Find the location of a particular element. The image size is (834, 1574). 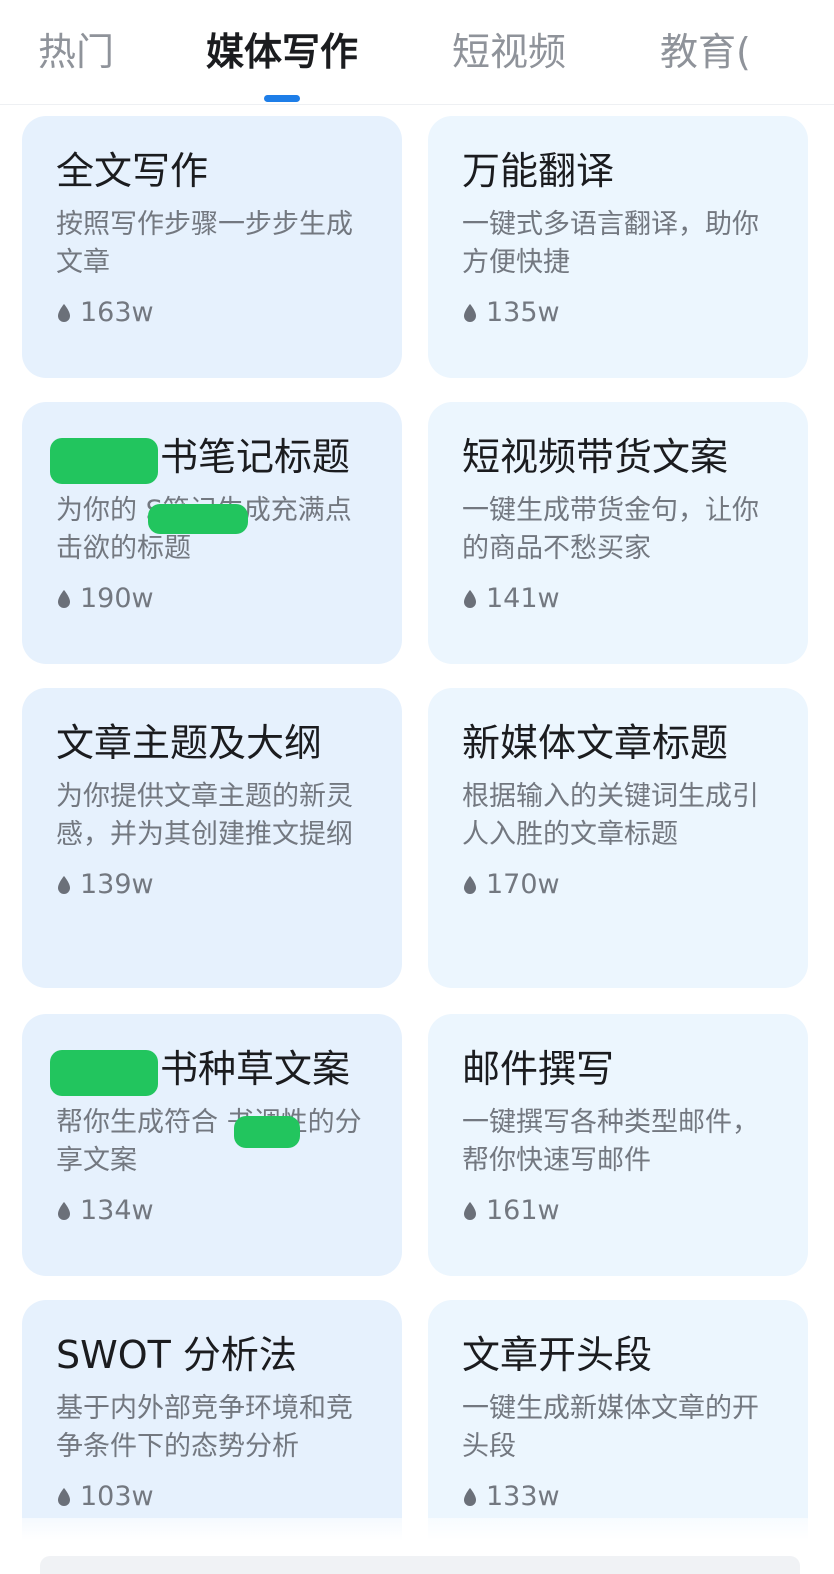

card-topic-outline: 文章主题及大纲 为你提供文章主题的新灵感，并为其创建推文提纲 139w is located at coordinates (212, 838).